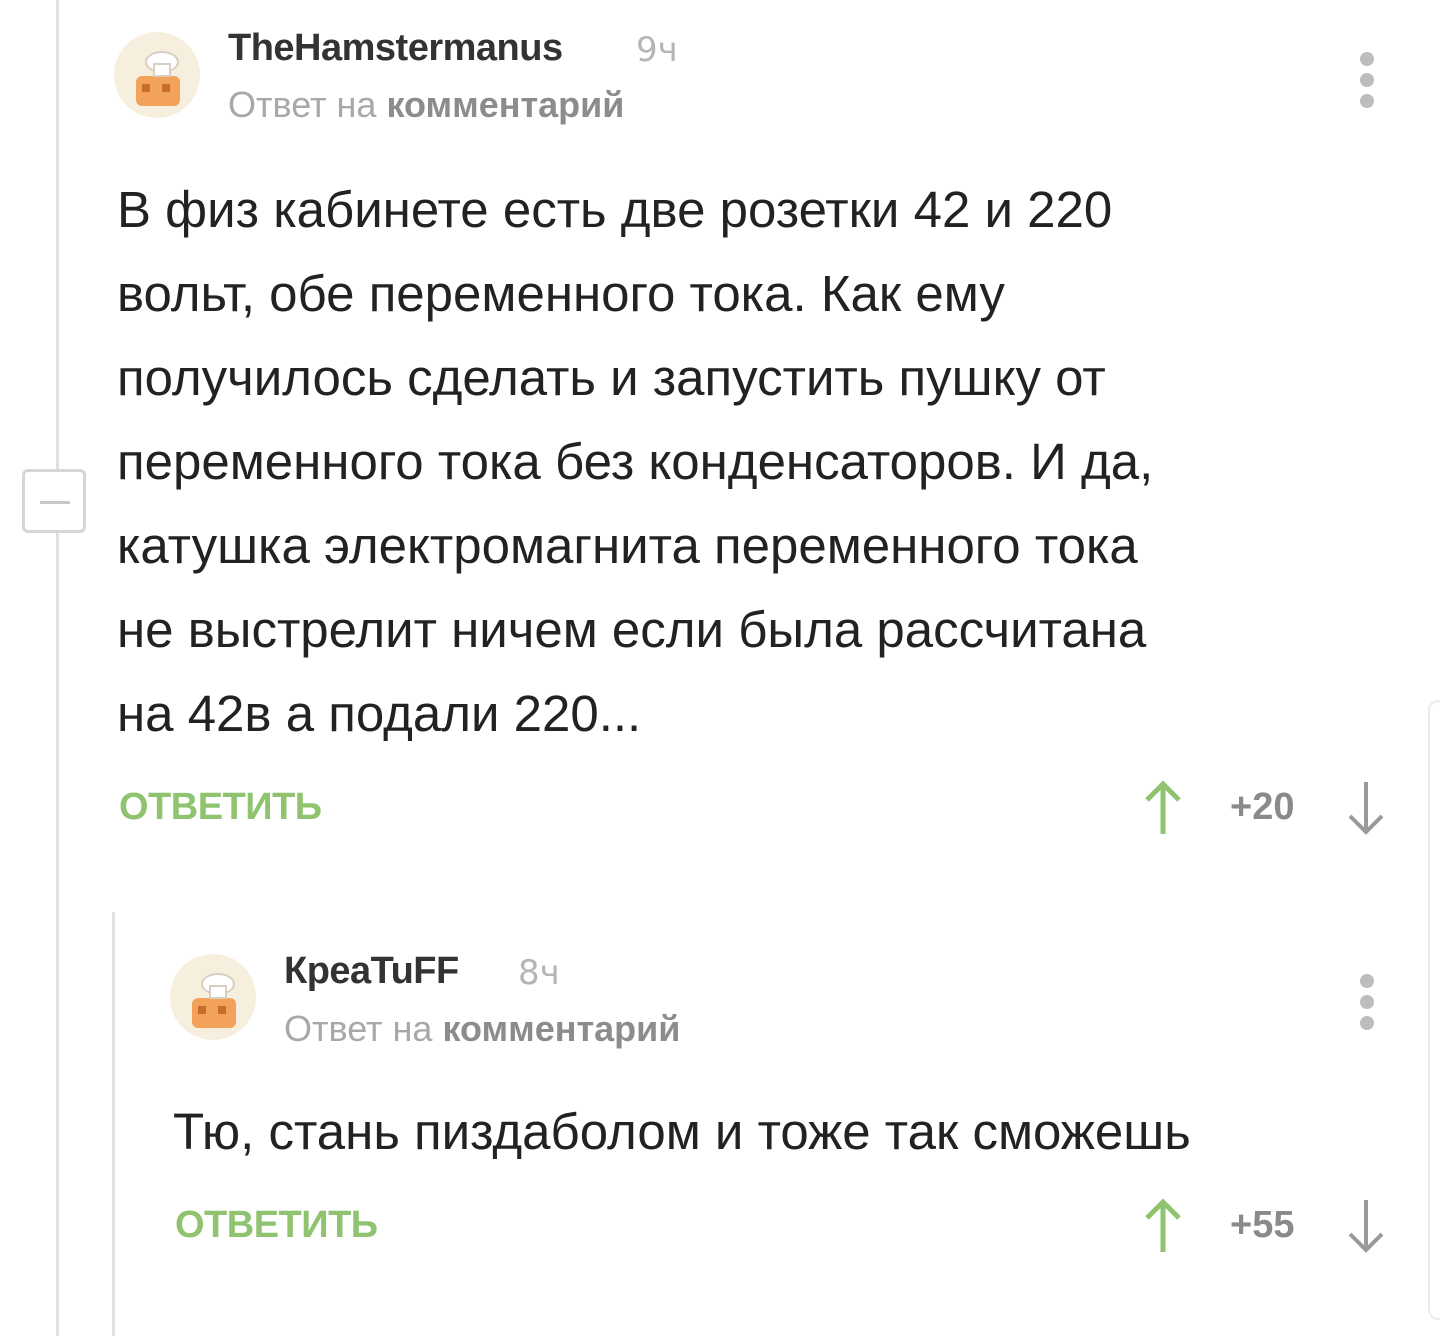  I want to click on collapse-thread-button, so click(54, 501).